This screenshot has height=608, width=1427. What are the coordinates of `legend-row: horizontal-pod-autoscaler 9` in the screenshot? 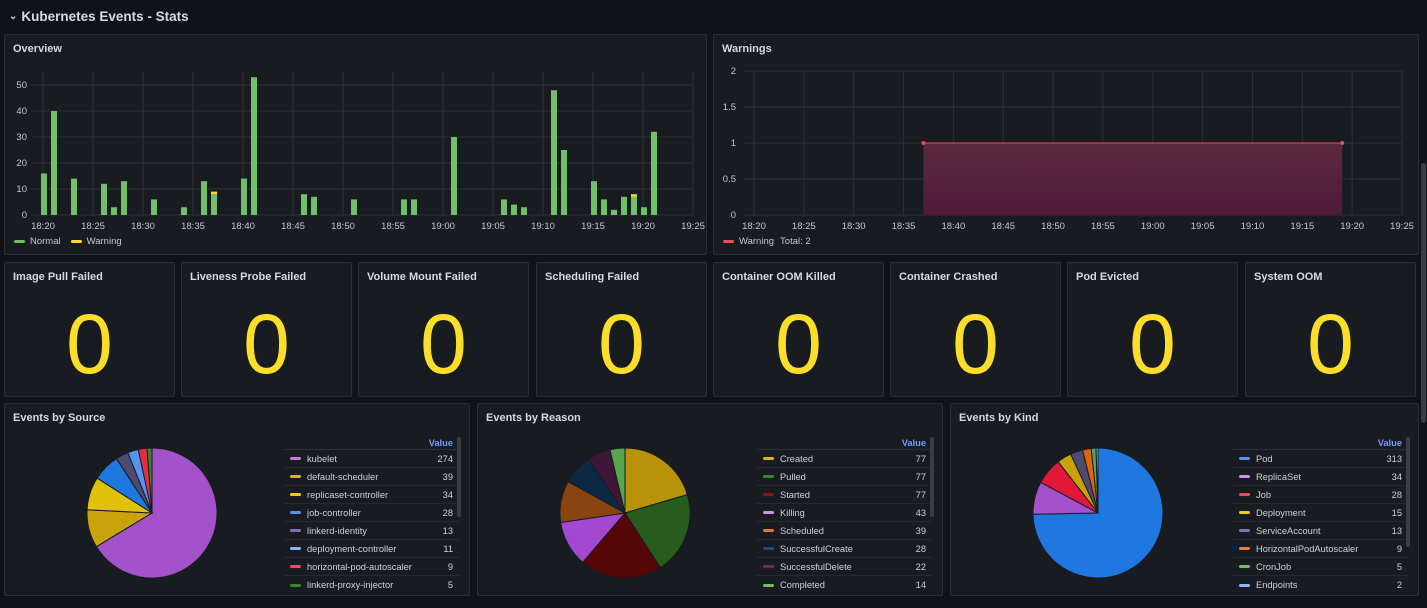 It's located at (371, 567).